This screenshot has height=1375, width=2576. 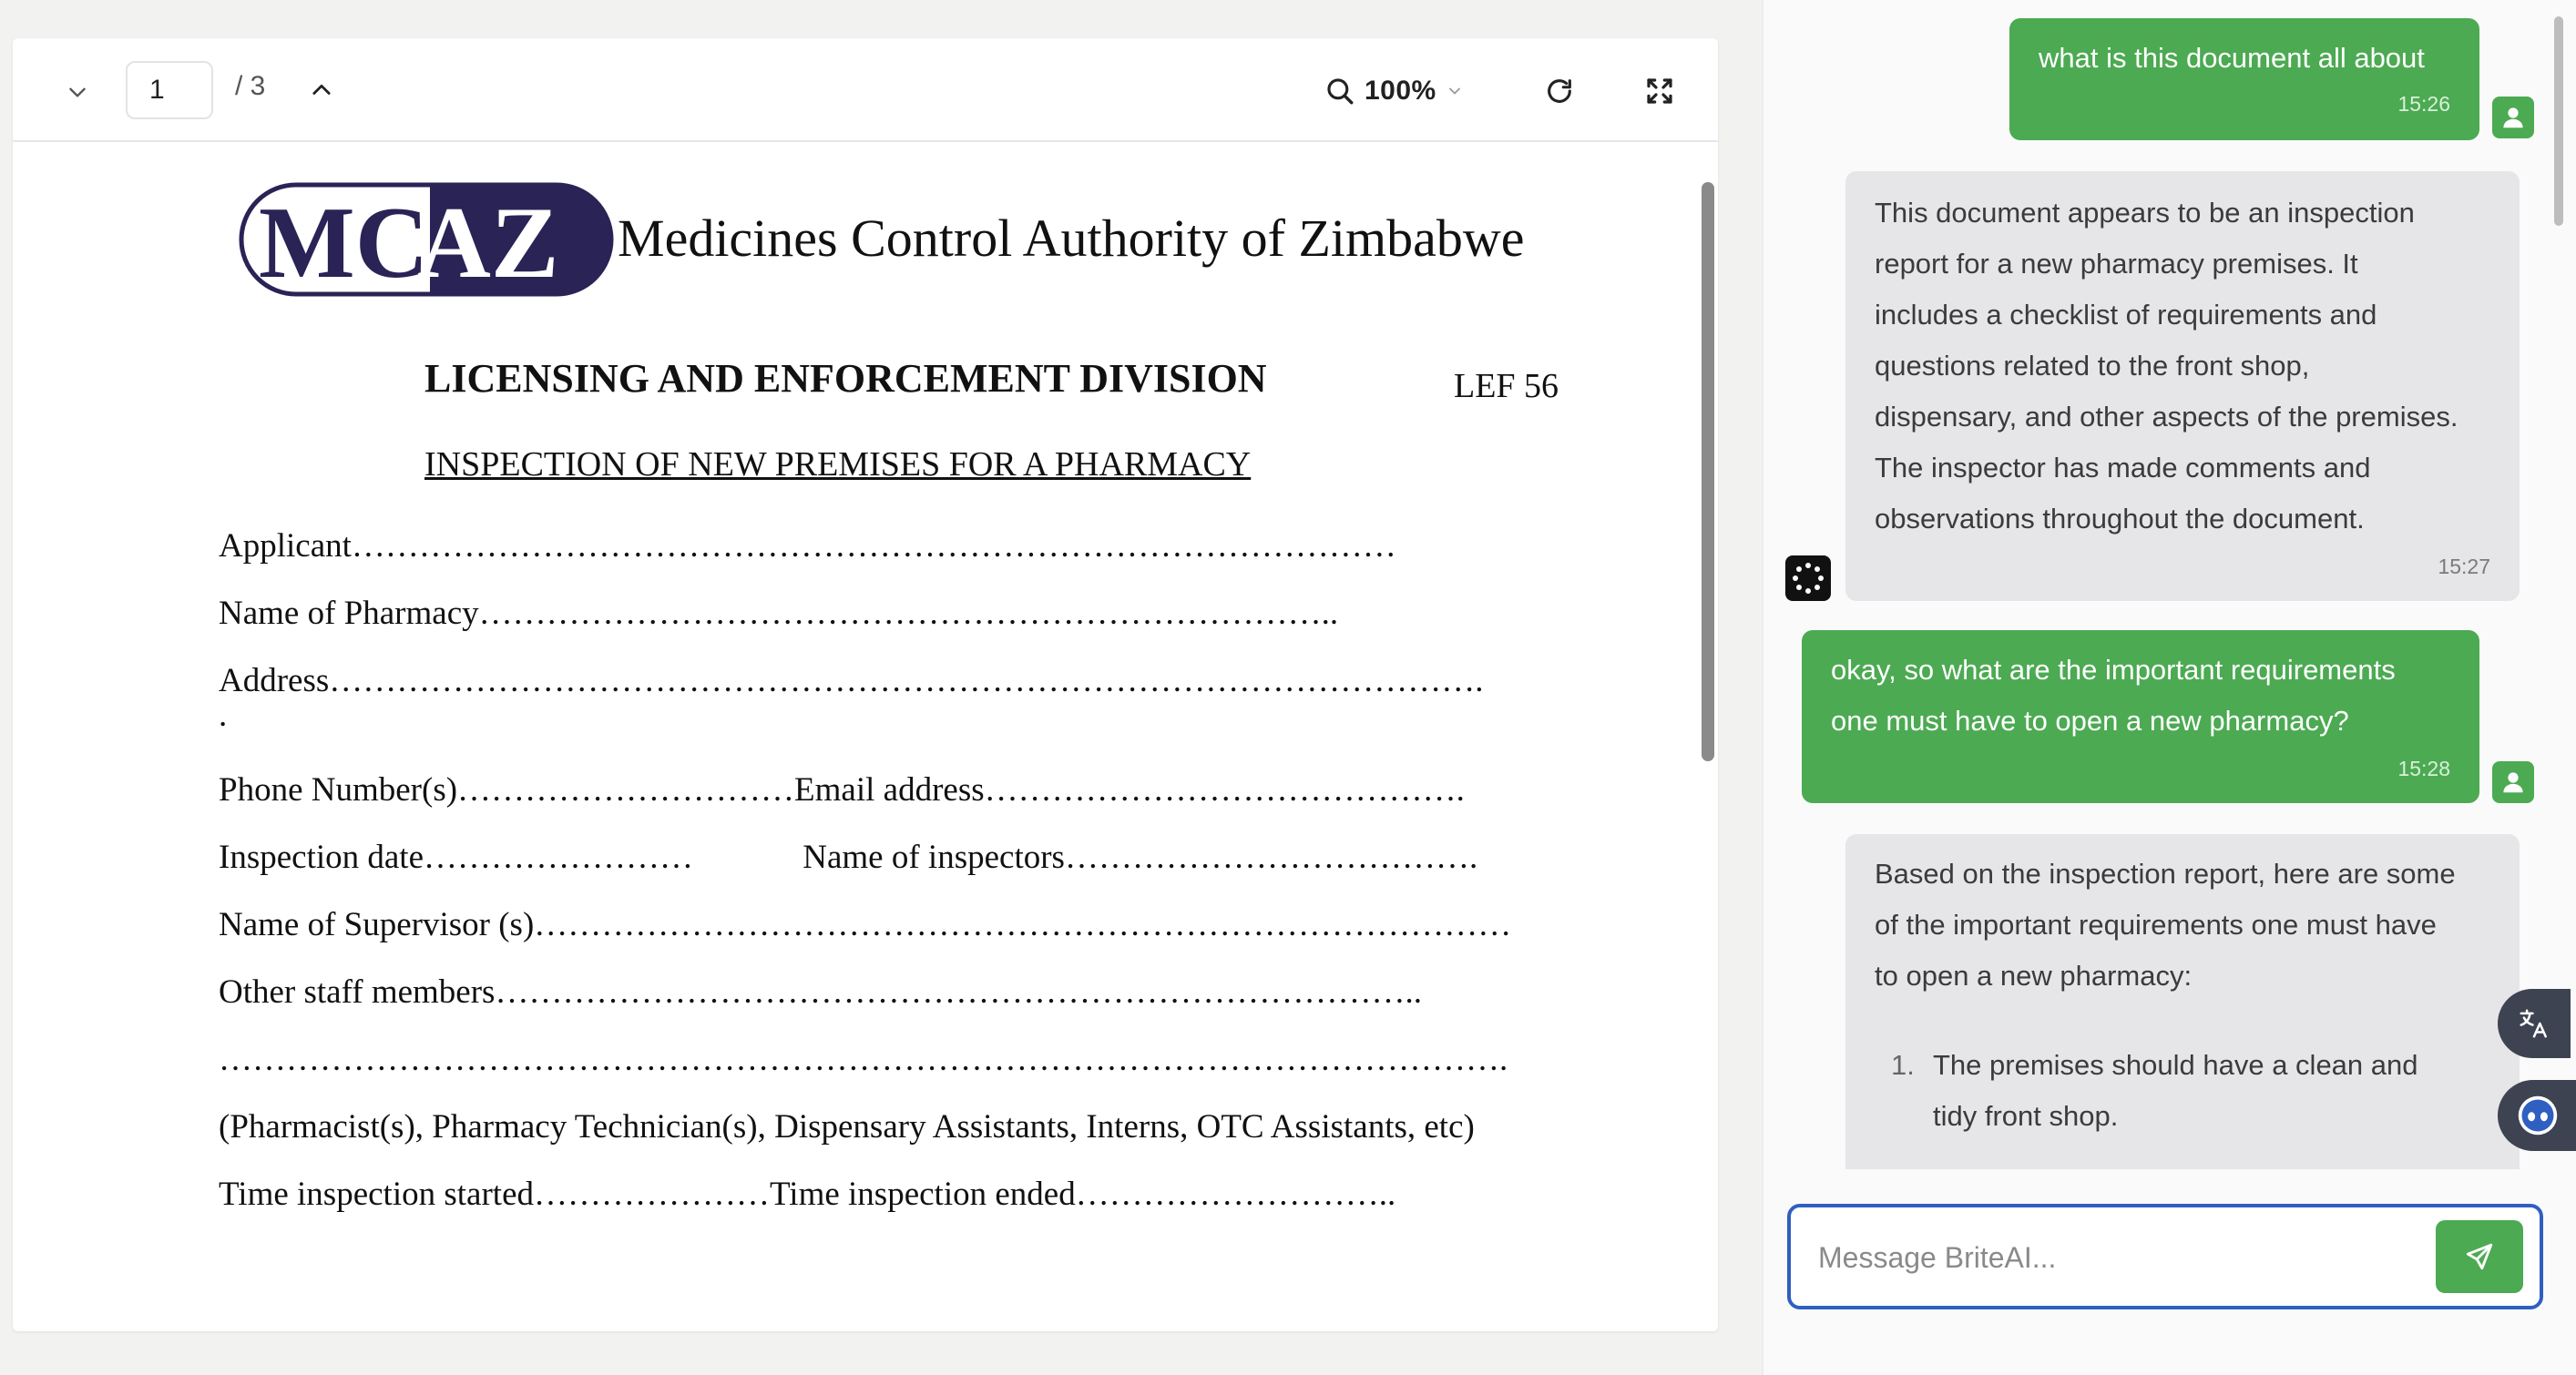 I want to click on zoom-dropdown: 100%, so click(x=1394, y=91).